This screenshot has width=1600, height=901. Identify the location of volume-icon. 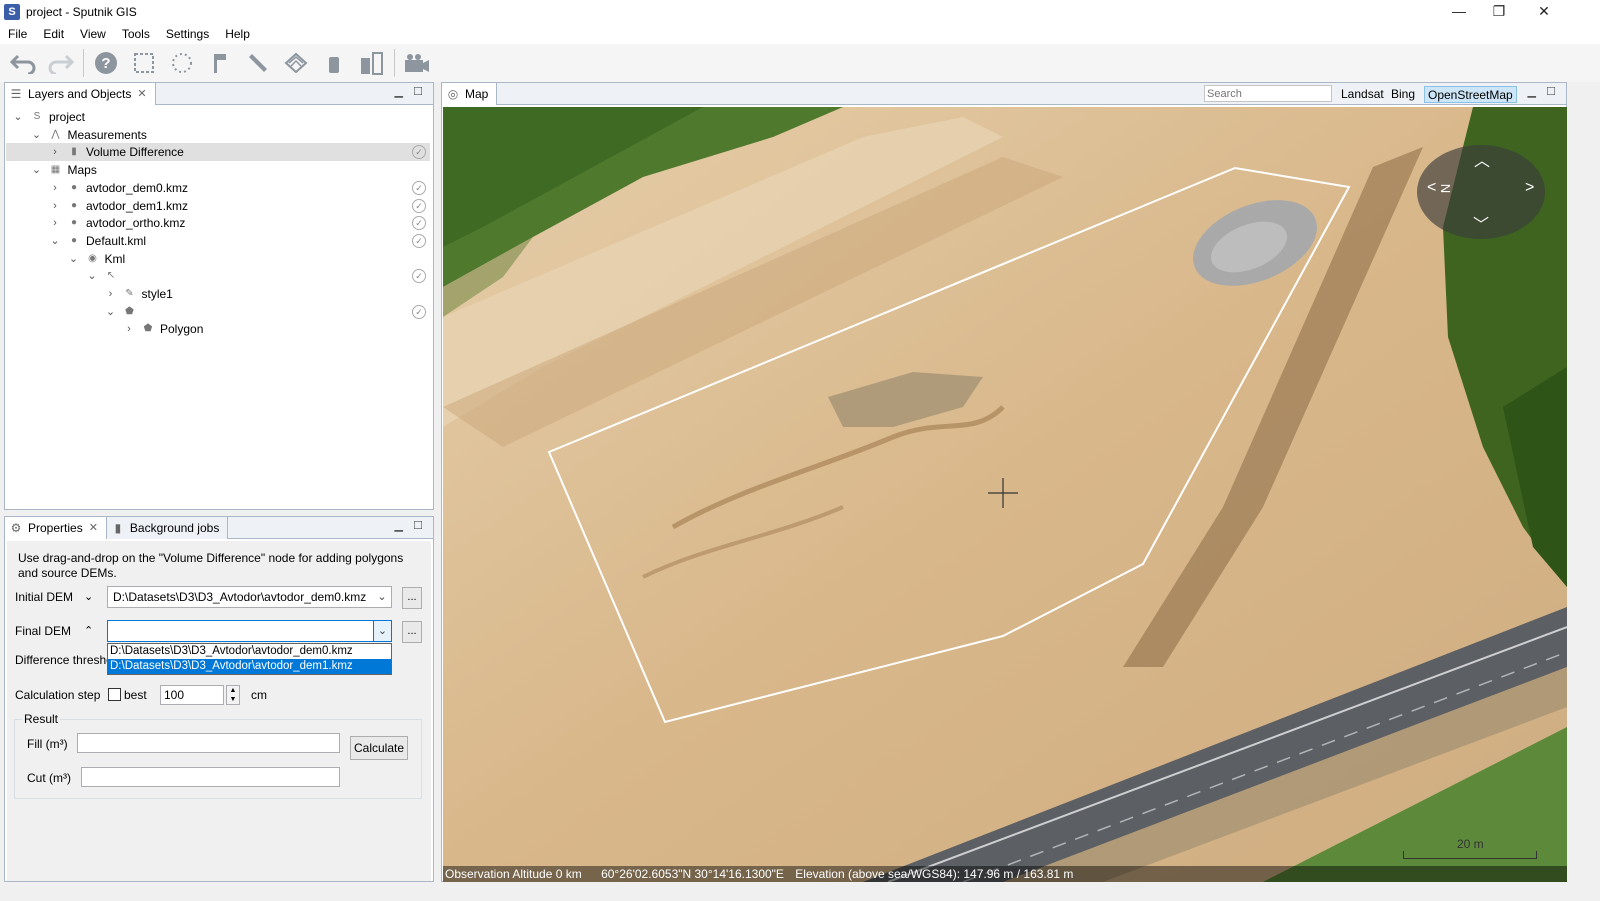
(372, 63).